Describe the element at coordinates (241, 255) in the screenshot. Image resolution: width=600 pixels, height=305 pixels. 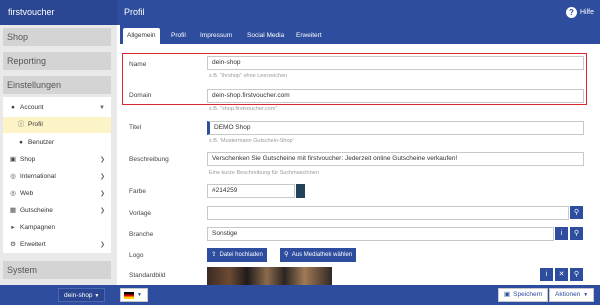
I see `upload-file-label: Datei hochladen` at that location.